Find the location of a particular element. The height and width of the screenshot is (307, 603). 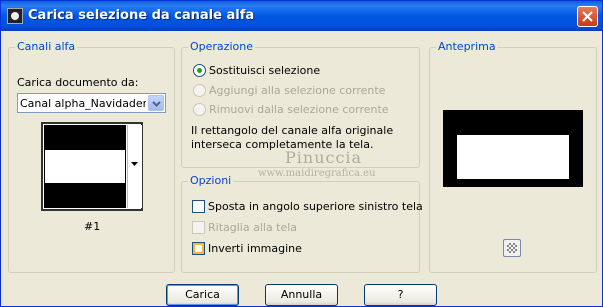

triangle-down-icon is located at coordinates (134, 164).